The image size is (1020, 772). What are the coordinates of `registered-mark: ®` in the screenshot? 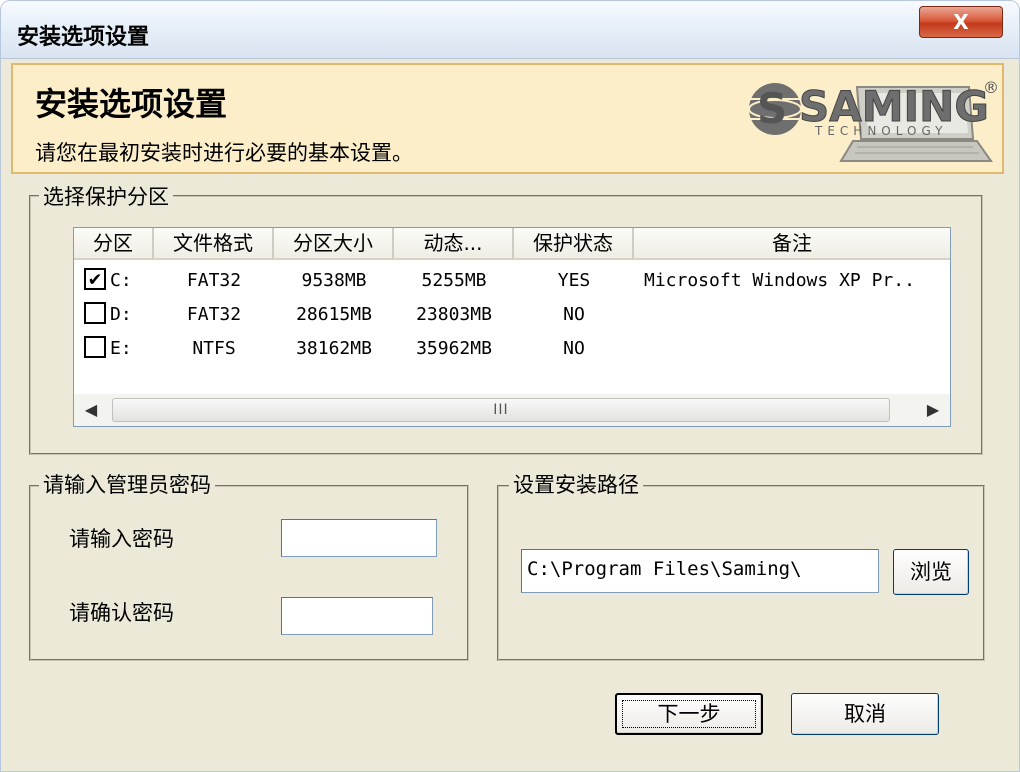 It's located at (991, 87).